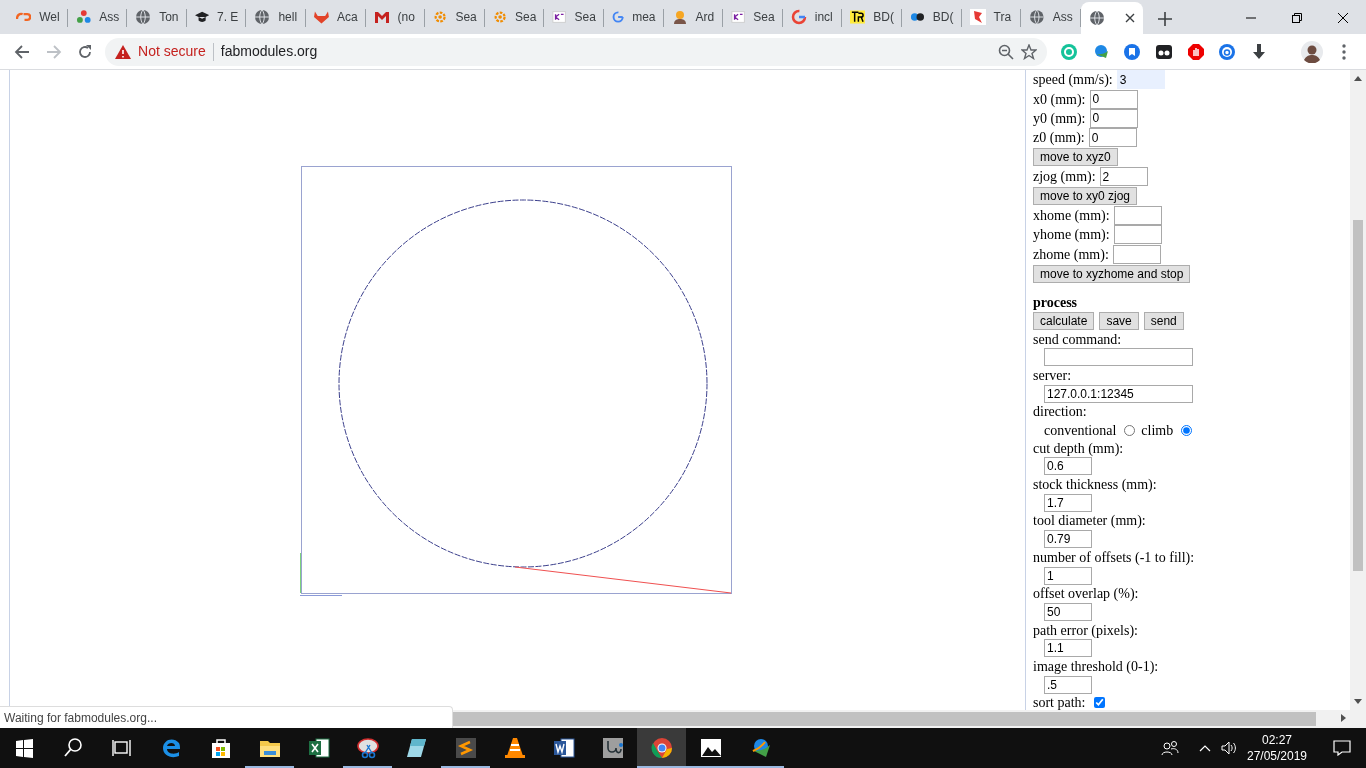  What do you see at coordinates (991, 17) in the screenshot?
I see `browser-tab: Tra` at bounding box center [991, 17].